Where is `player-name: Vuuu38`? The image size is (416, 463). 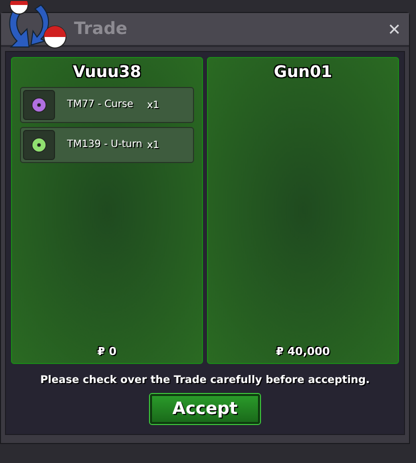
player-name: Vuuu38 is located at coordinates (107, 71).